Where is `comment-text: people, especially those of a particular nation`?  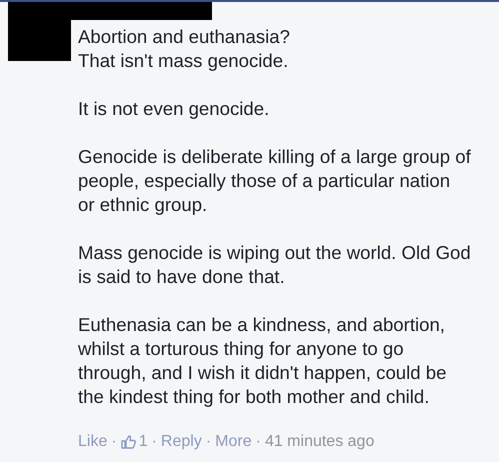
comment-text: people, especially those of a particular nation is located at coordinates (265, 181).